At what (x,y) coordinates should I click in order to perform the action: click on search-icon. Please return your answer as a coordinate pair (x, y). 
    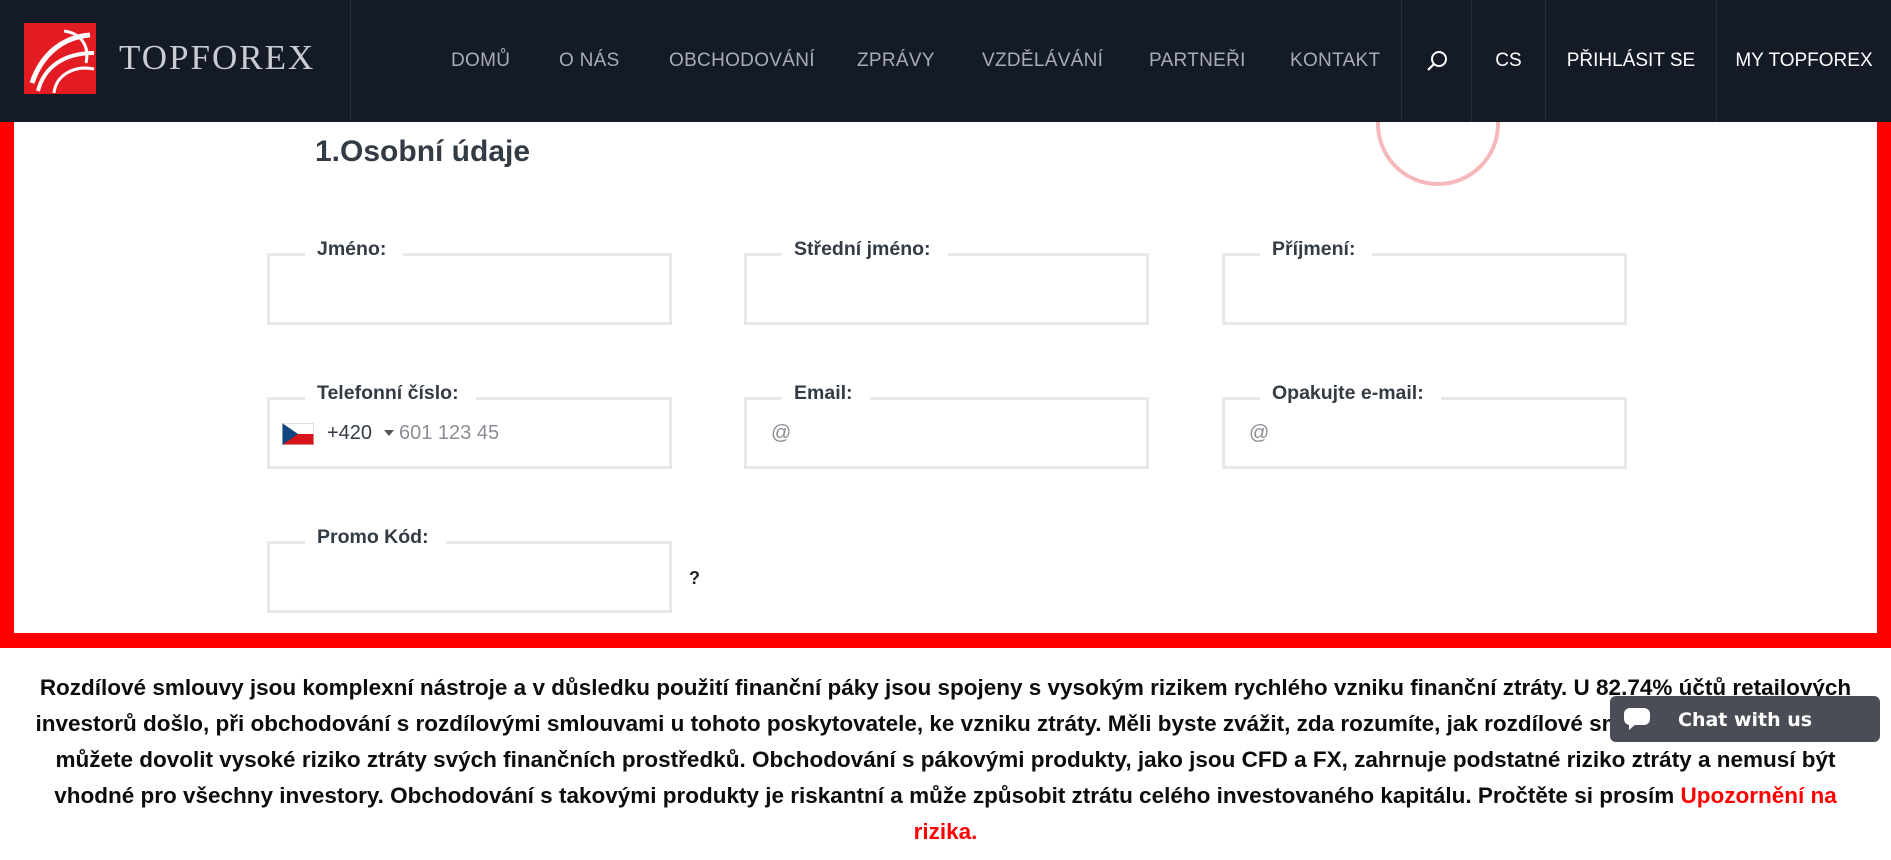
    Looking at the image, I should click on (1436, 61).